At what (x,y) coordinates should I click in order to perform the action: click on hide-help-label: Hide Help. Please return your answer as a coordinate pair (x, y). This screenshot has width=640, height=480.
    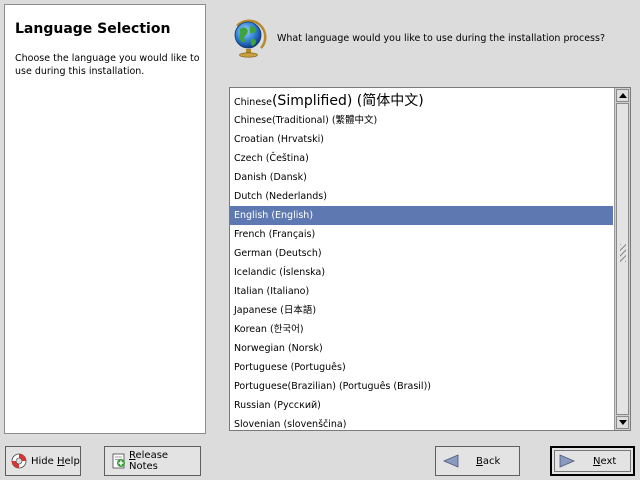
    Looking at the image, I should click on (55, 461).